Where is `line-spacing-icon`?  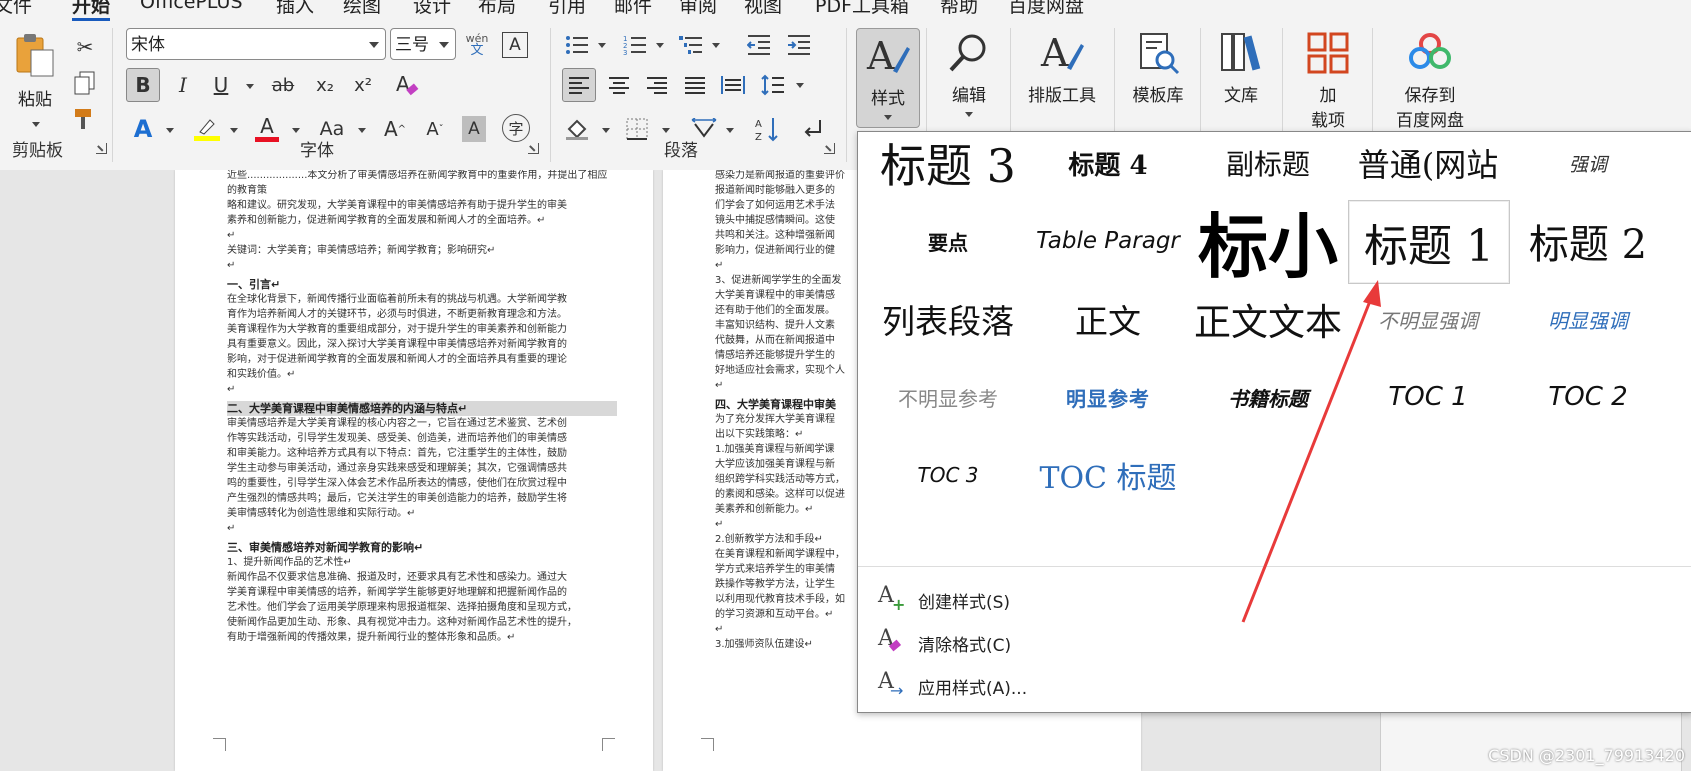
line-spacing-icon is located at coordinates (773, 85).